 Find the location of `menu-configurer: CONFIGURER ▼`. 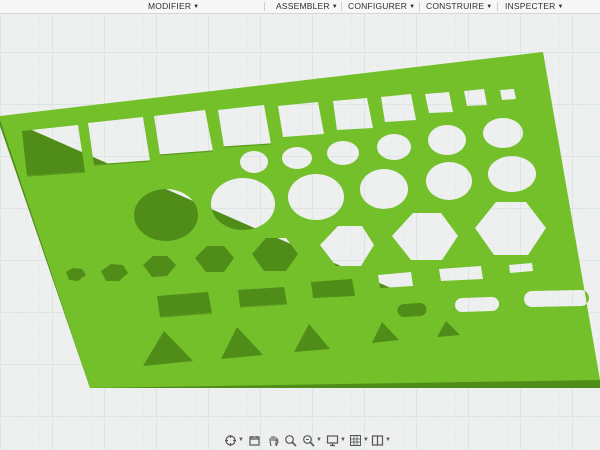

menu-configurer: CONFIGURER ▼ is located at coordinates (381, 6).